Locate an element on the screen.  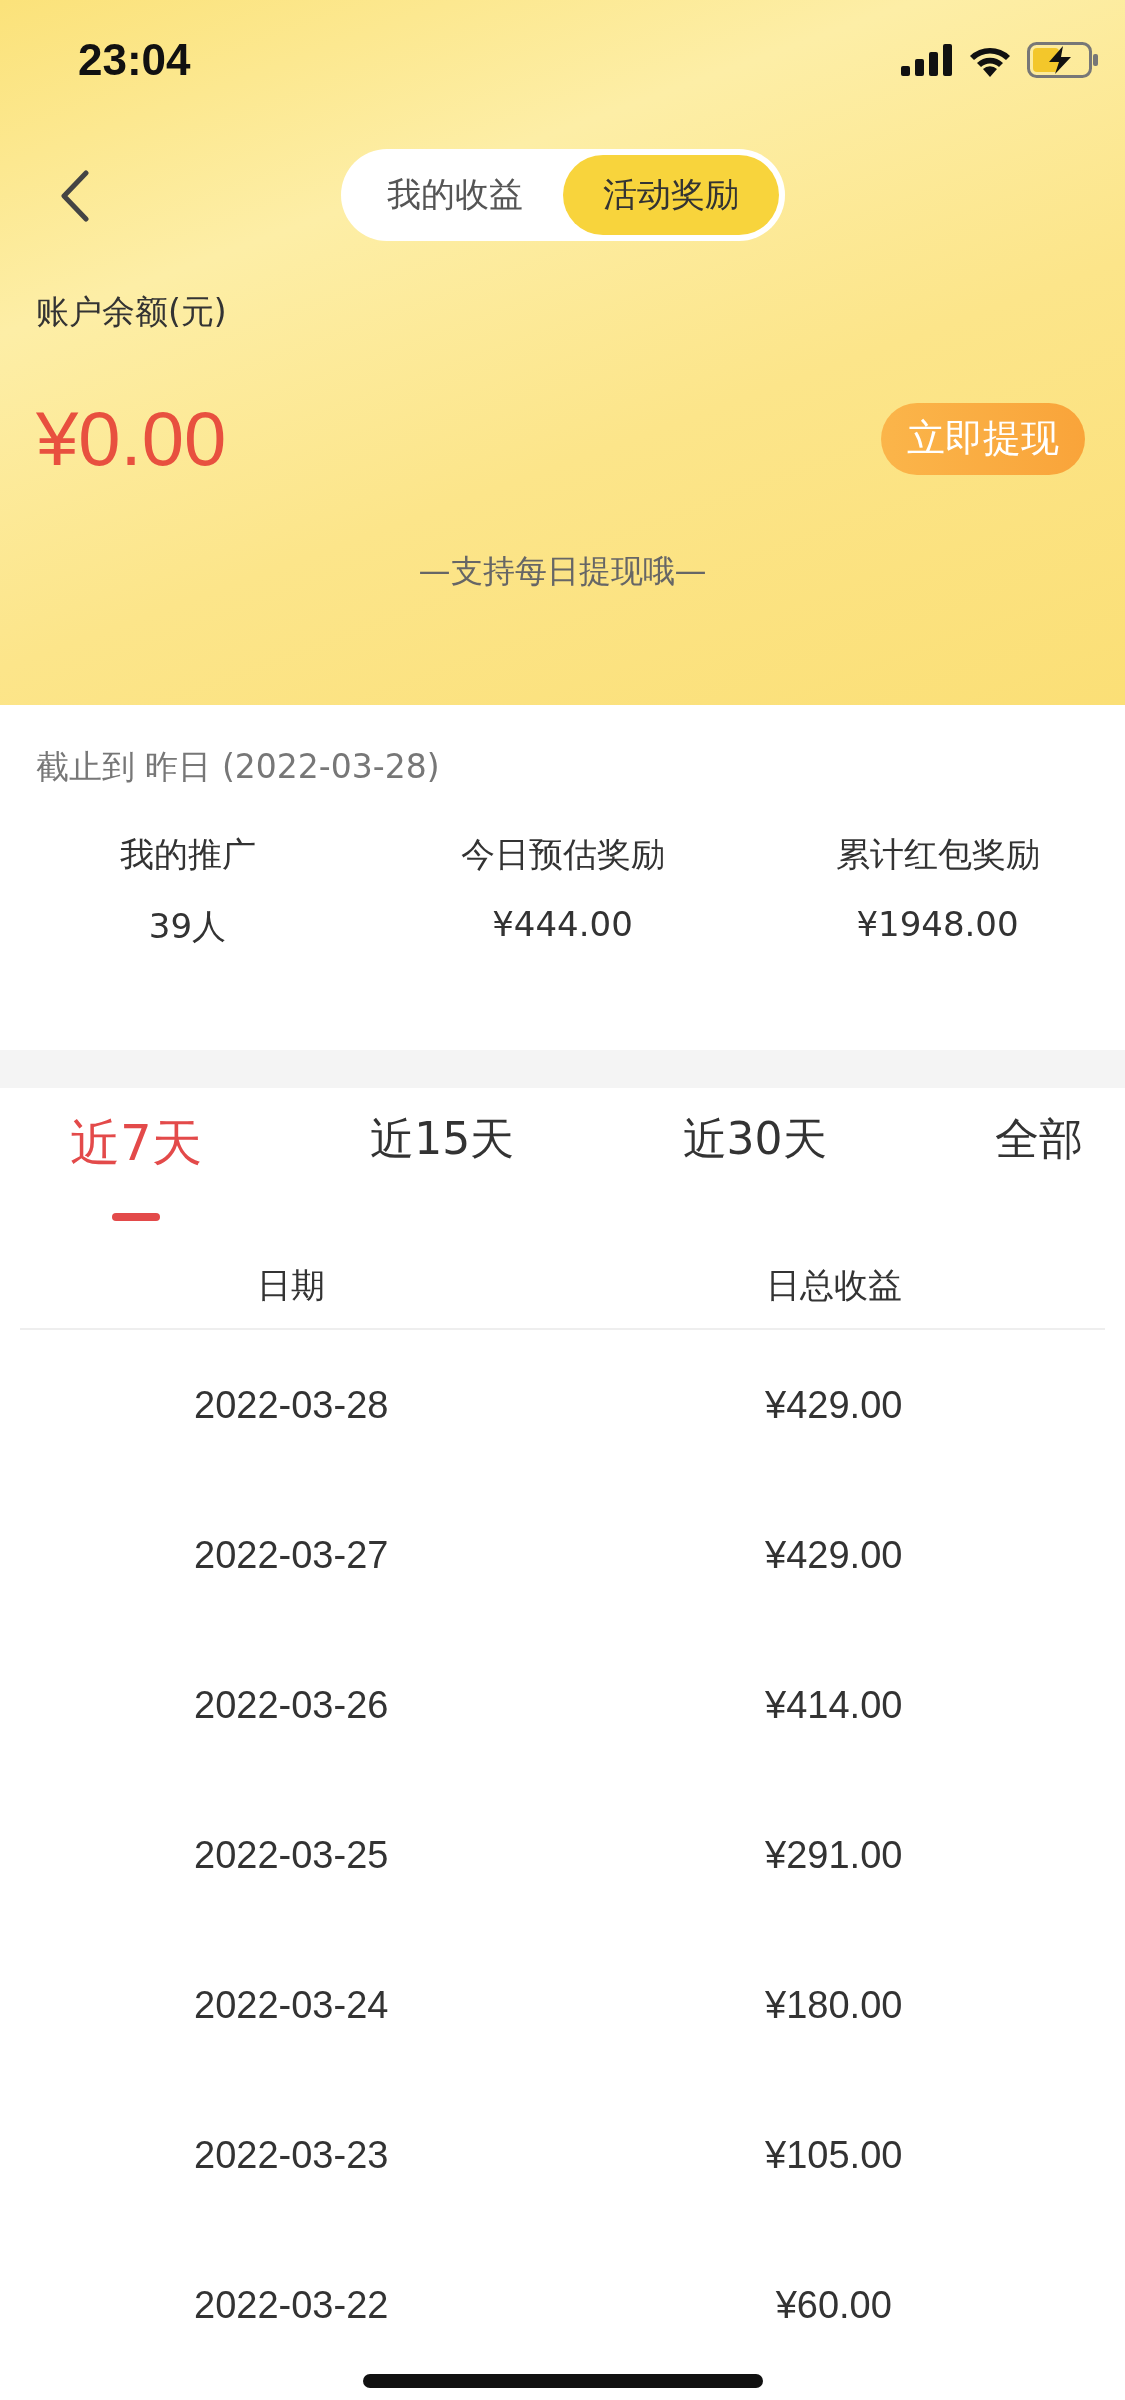
segment-tab: 活动奖励 is located at coordinates (670, 195).